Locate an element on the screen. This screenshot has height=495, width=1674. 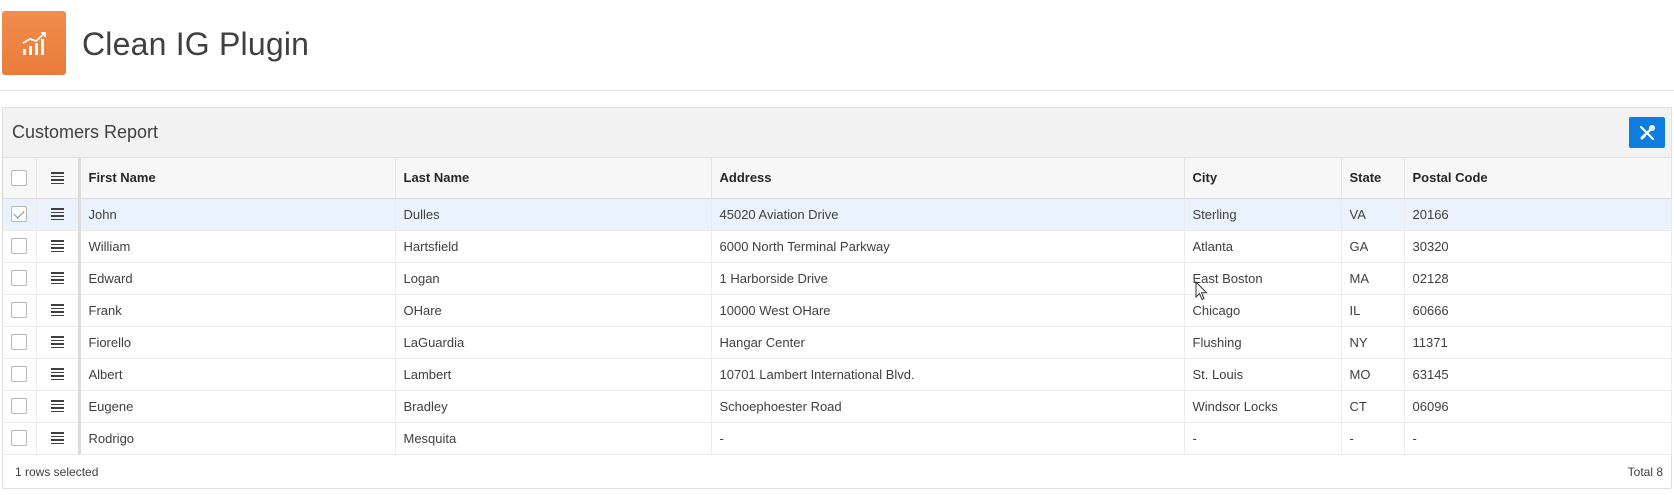
cell-postal-code: 06096 is located at coordinates (1538, 406).